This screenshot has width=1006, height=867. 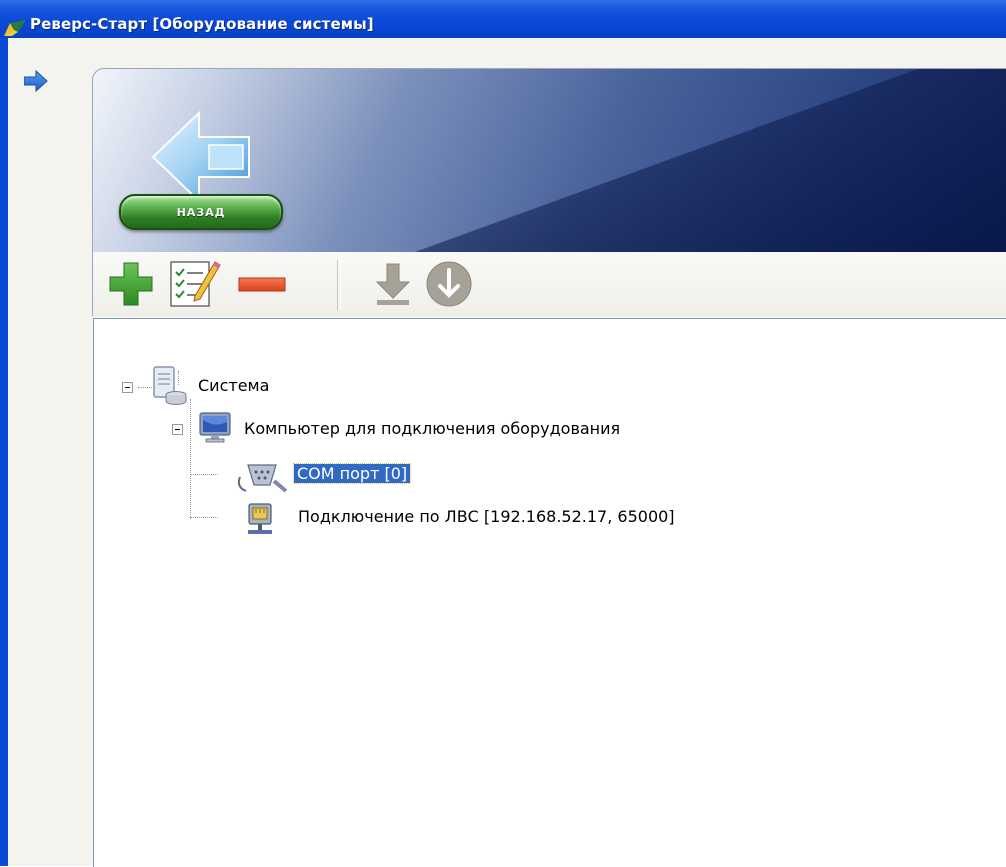 I want to click on expander-system, so click(x=127, y=387).